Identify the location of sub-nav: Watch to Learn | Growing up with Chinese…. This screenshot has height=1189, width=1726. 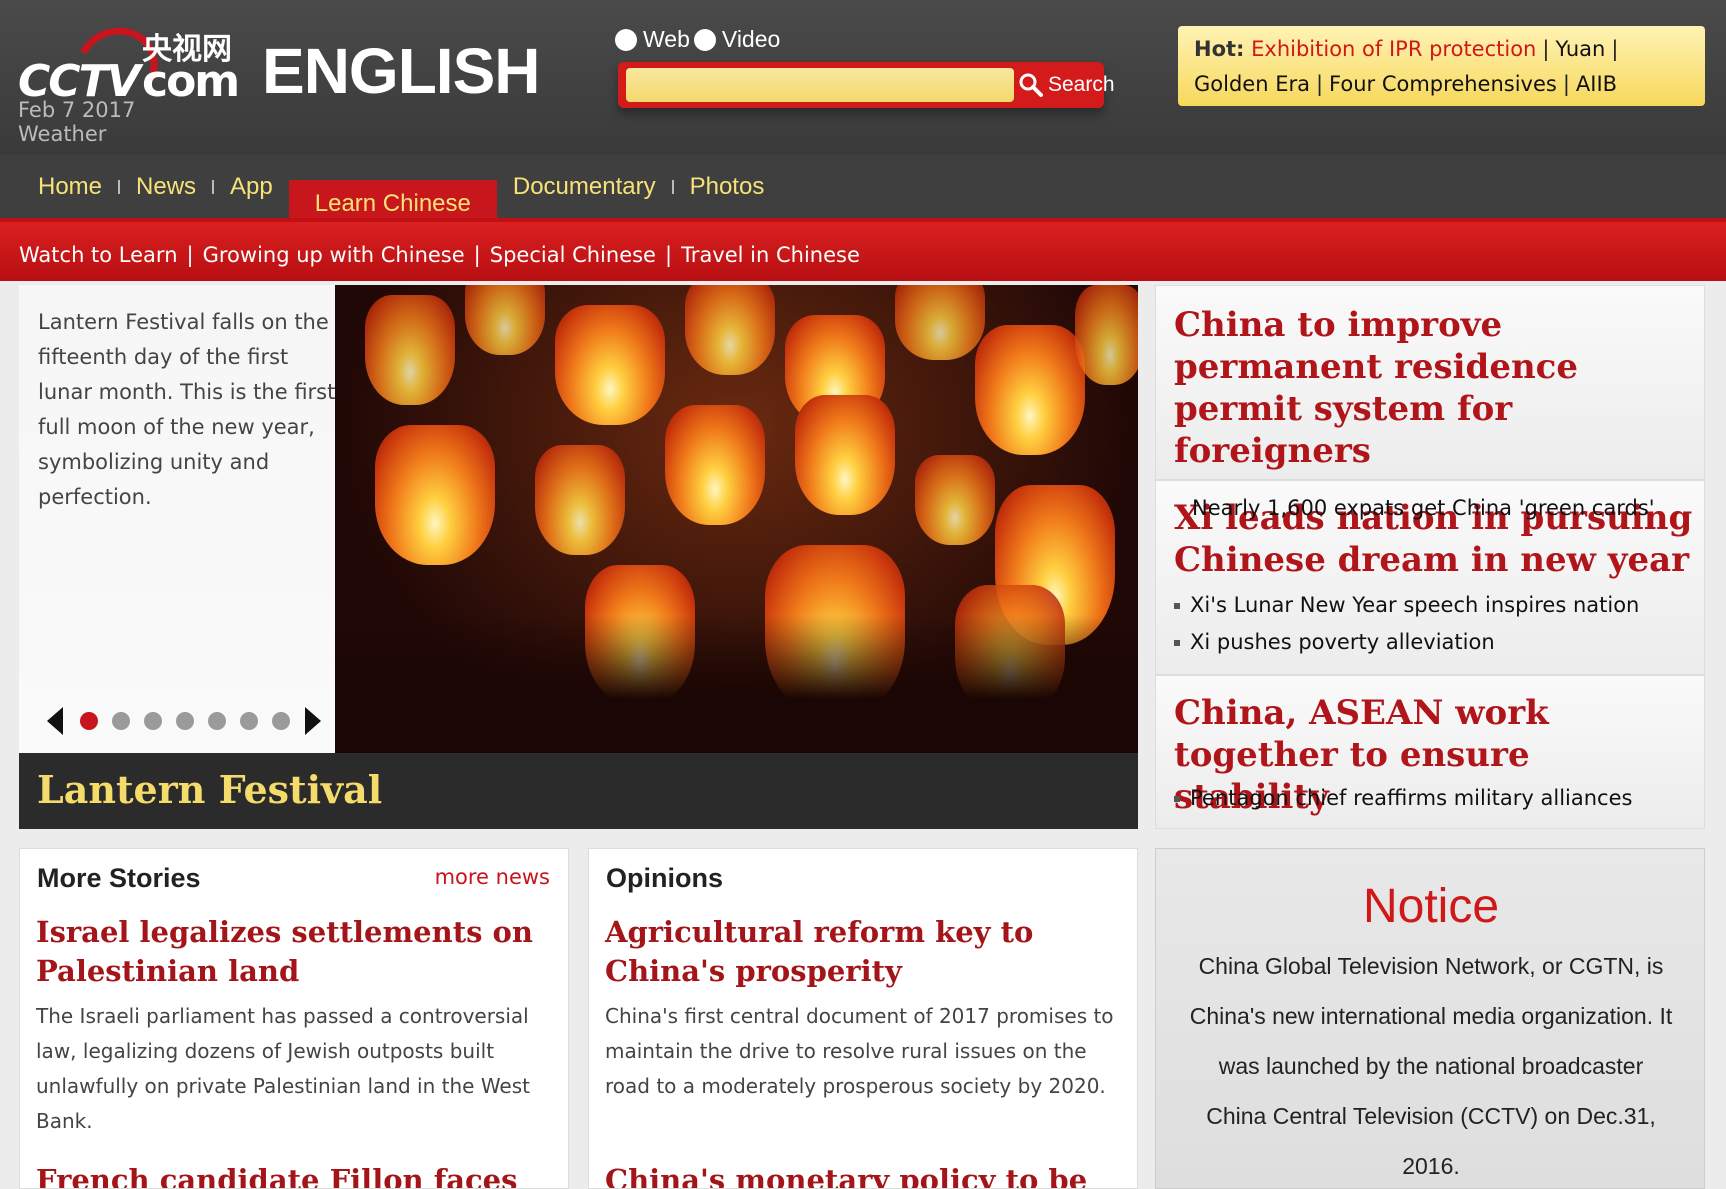
(863, 249).